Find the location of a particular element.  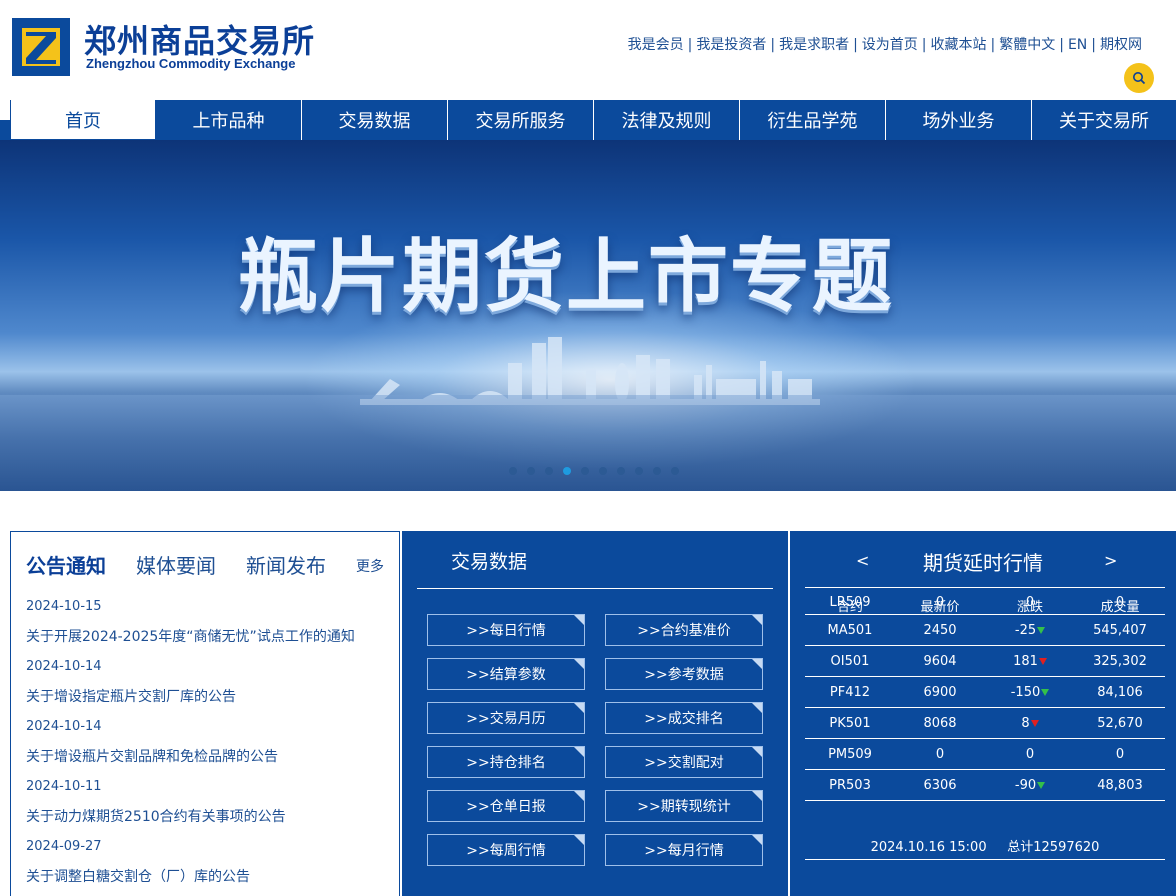

change-cell: -25 is located at coordinates (1030, 630).